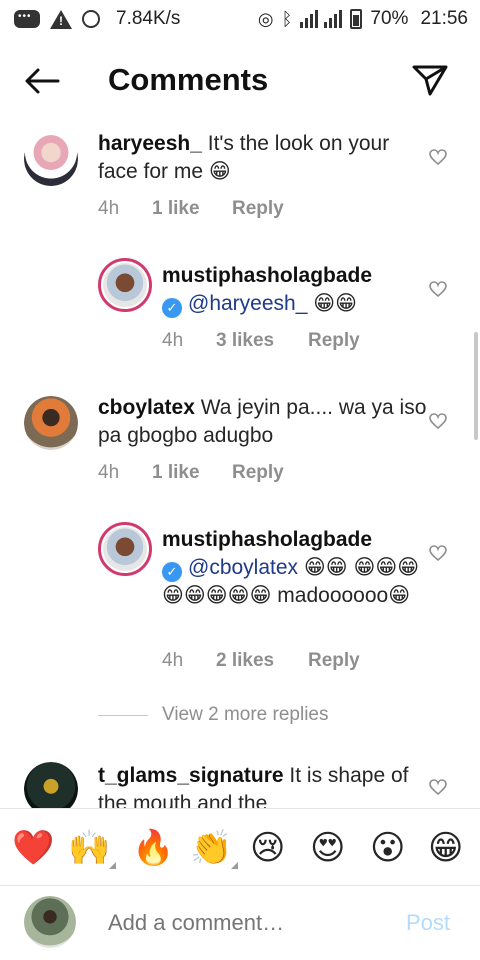 The height and width of the screenshot is (960, 480). I want to click on crying-face-emoji: 😢, so click(267, 848).